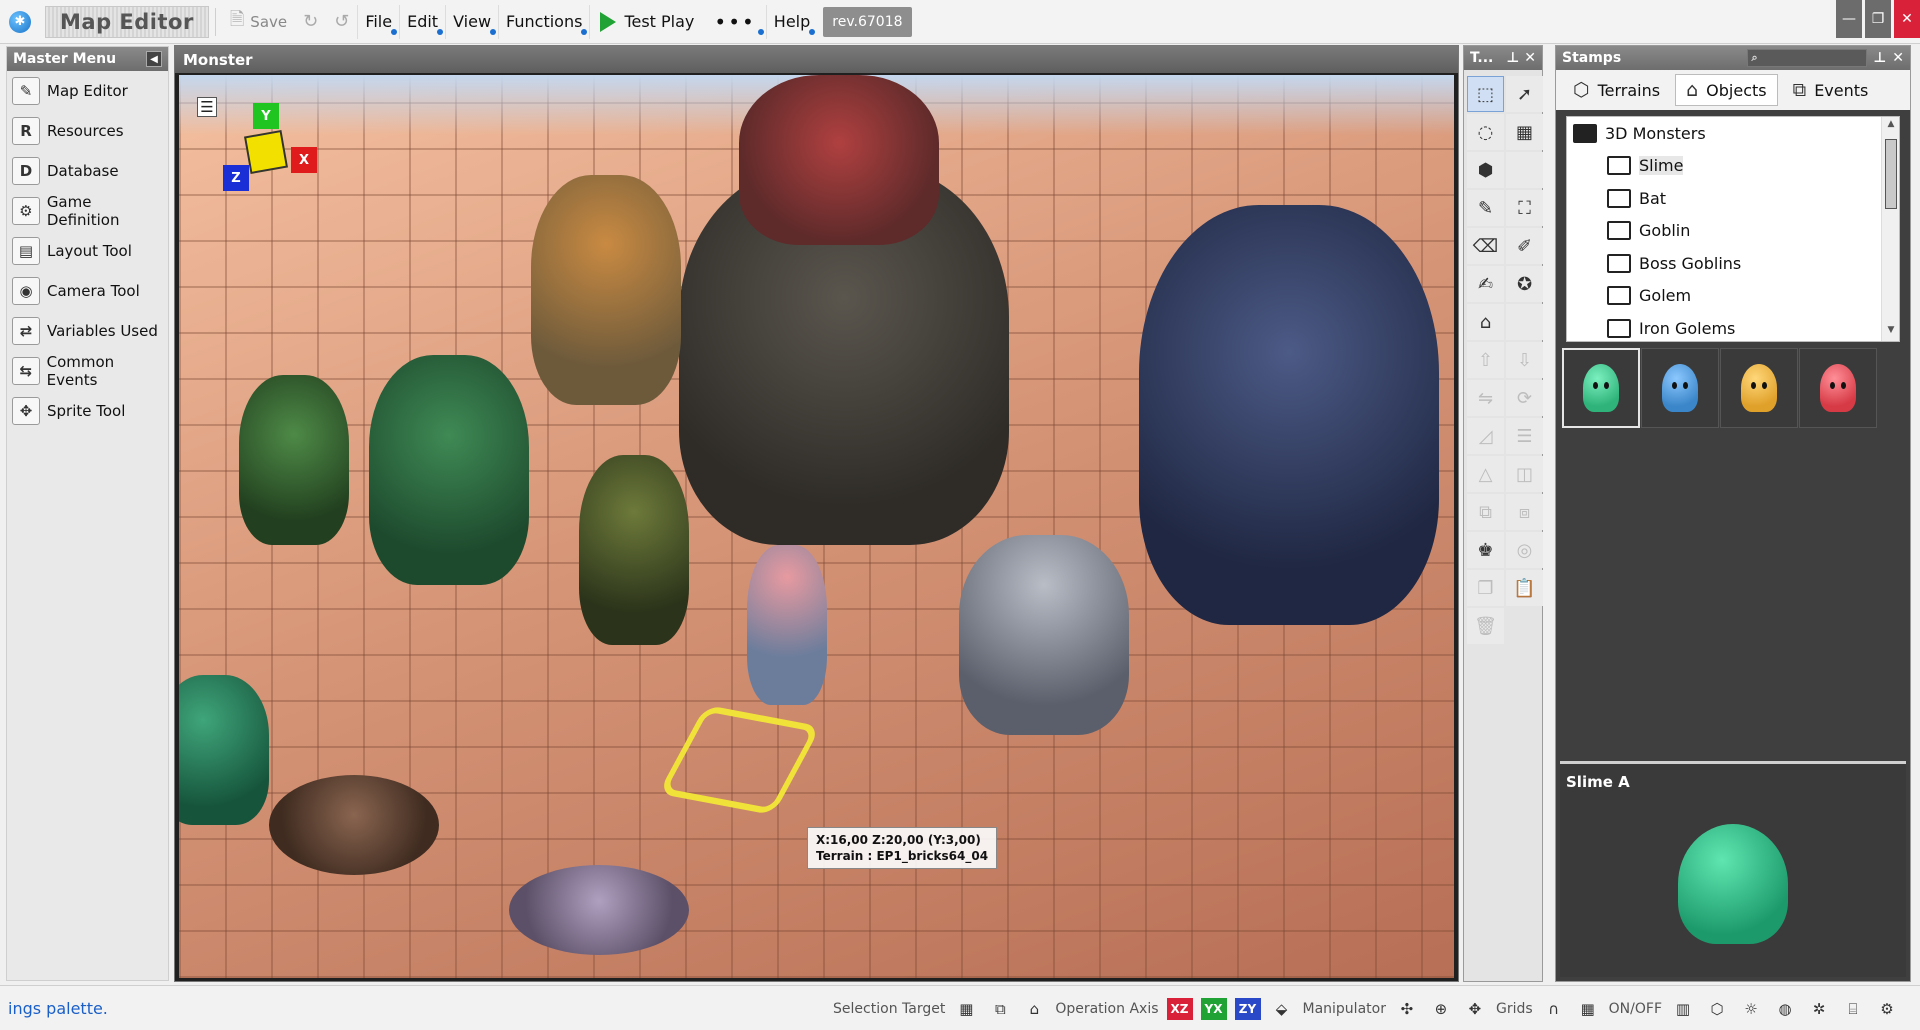  Describe the element at coordinates (1891, 126) in the screenshot. I see `scroll-up-icon: ▲` at that location.